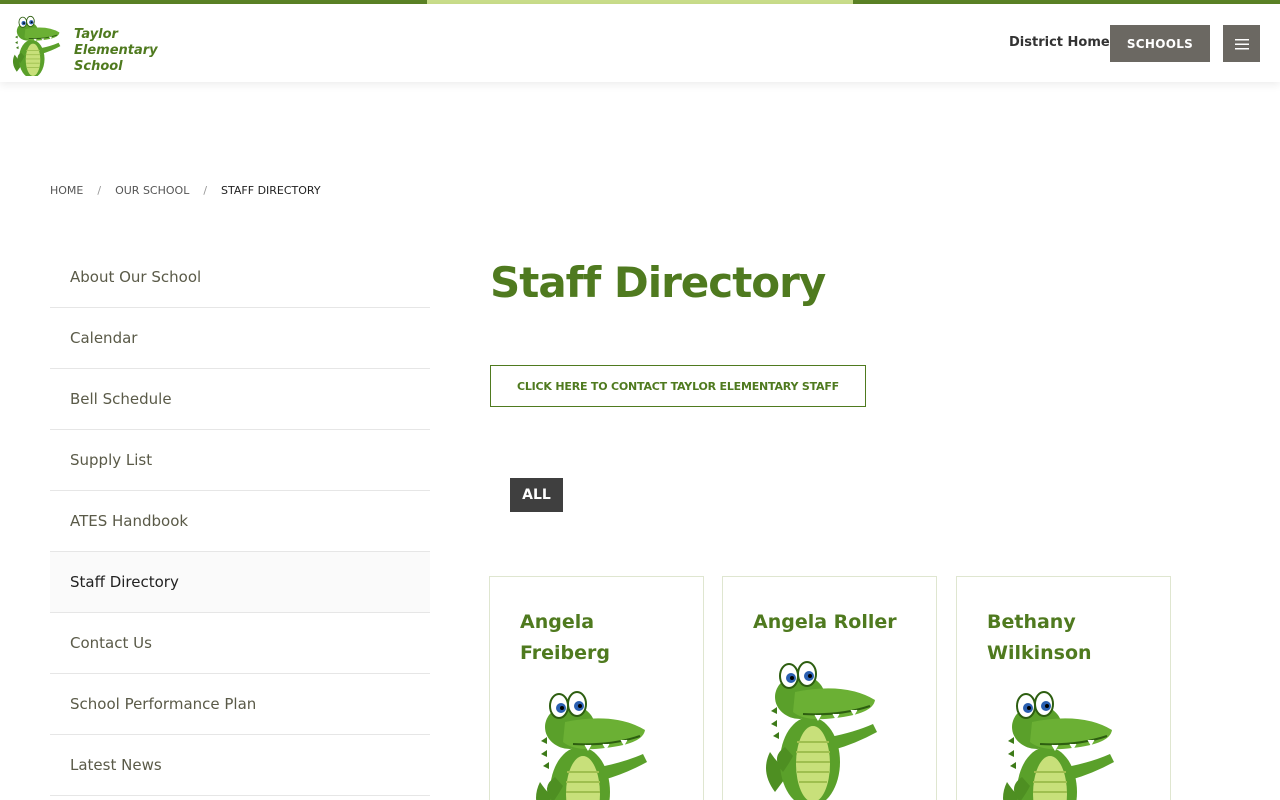 The height and width of the screenshot is (800, 1280). What do you see at coordinates (240, 338) in the screenshot?
I see `sidebar-item-calendar: Calendar` at bounding box center [240, 338].